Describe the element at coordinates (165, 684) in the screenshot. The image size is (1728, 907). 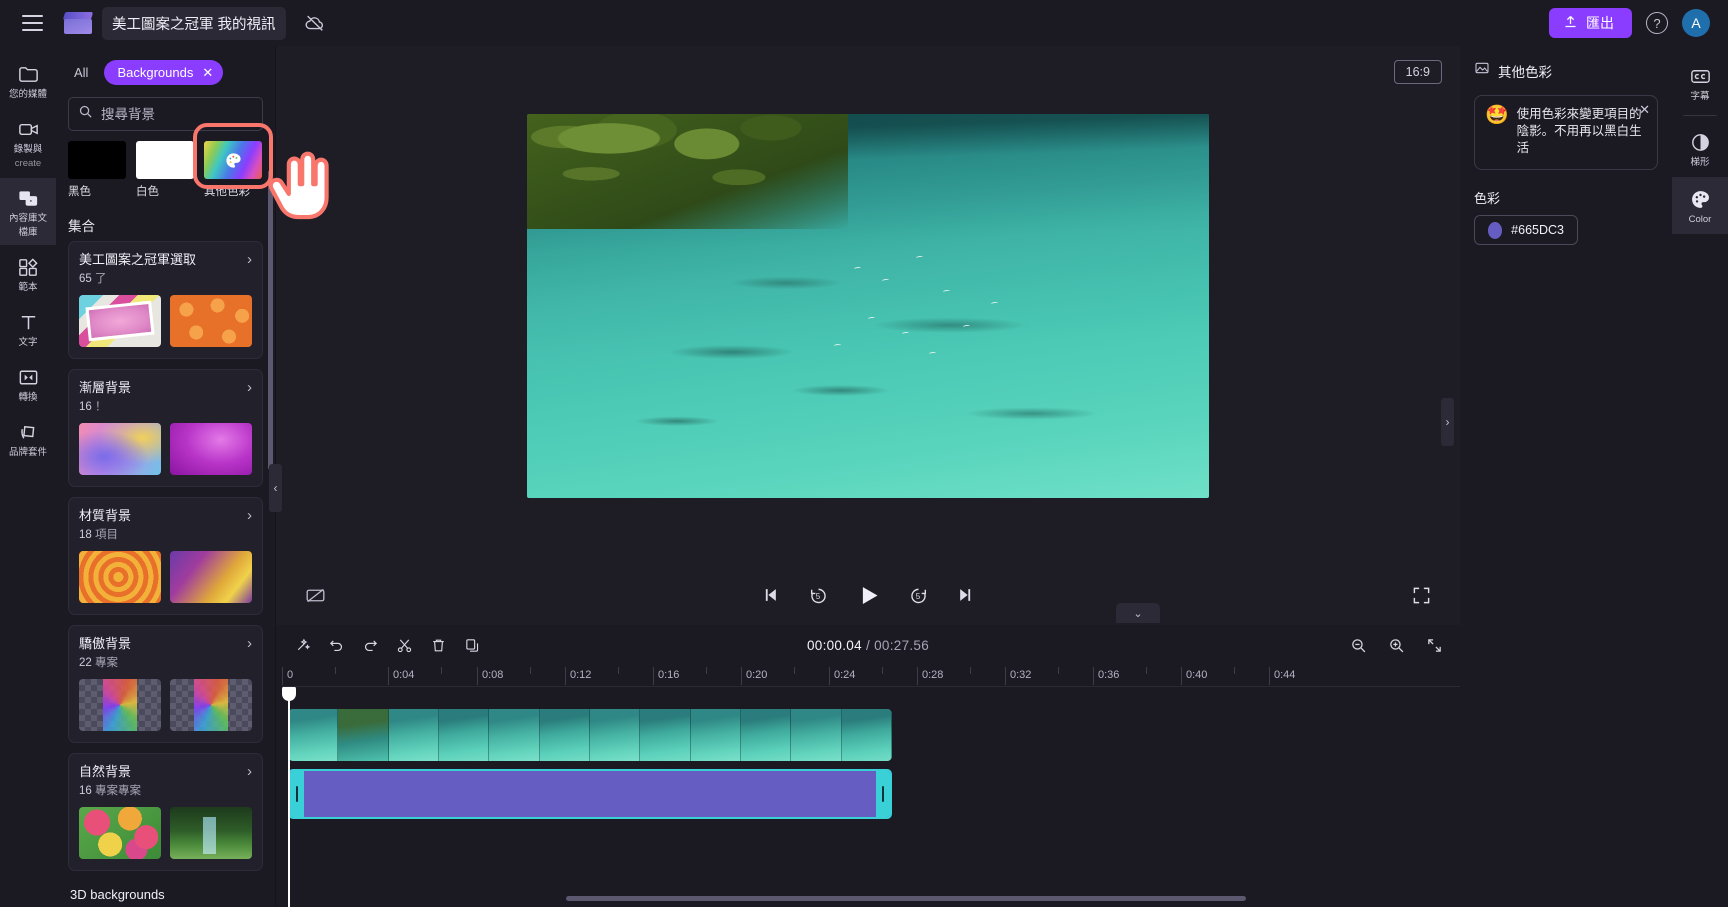
I see `collection-card: 驕傲背景 22 專案 ›` at that location.